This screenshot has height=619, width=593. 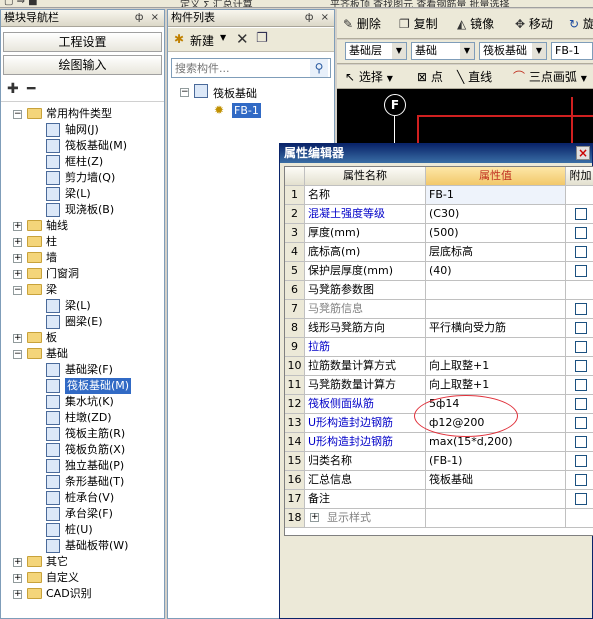 I want to click on nav-folder-label: 常用构件类型, so click(x=79, y=113).